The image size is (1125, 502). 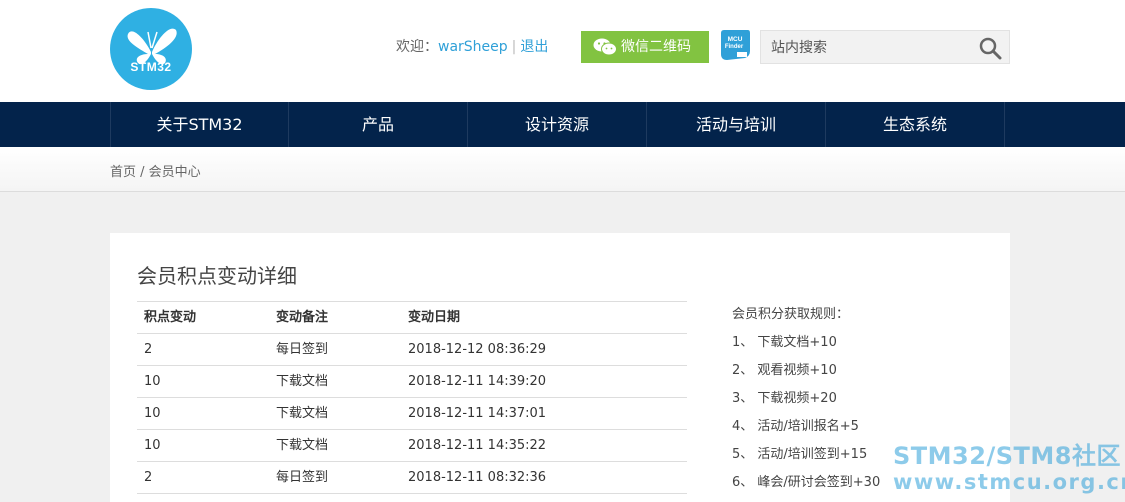 I want to click on mcu-finder-text-1: MCU, so click(x=735, y=39).